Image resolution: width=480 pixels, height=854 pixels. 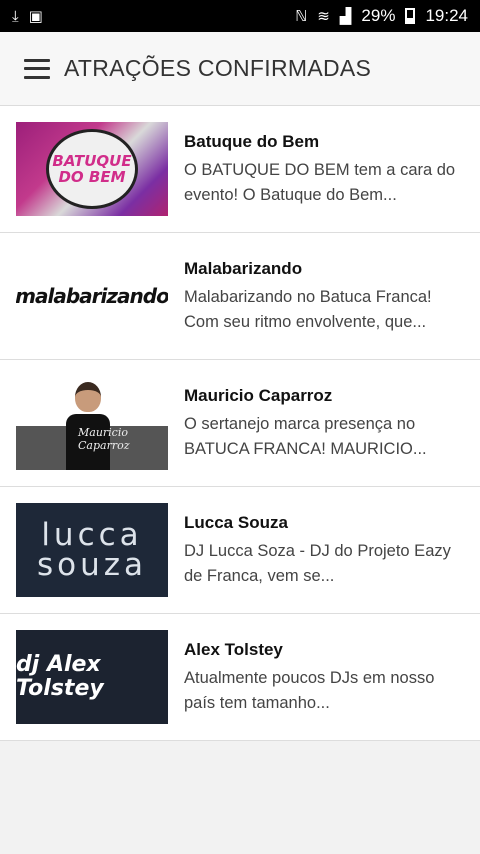 I want to click on item-name: Batuque do Bem, so click(x=252, y=141).